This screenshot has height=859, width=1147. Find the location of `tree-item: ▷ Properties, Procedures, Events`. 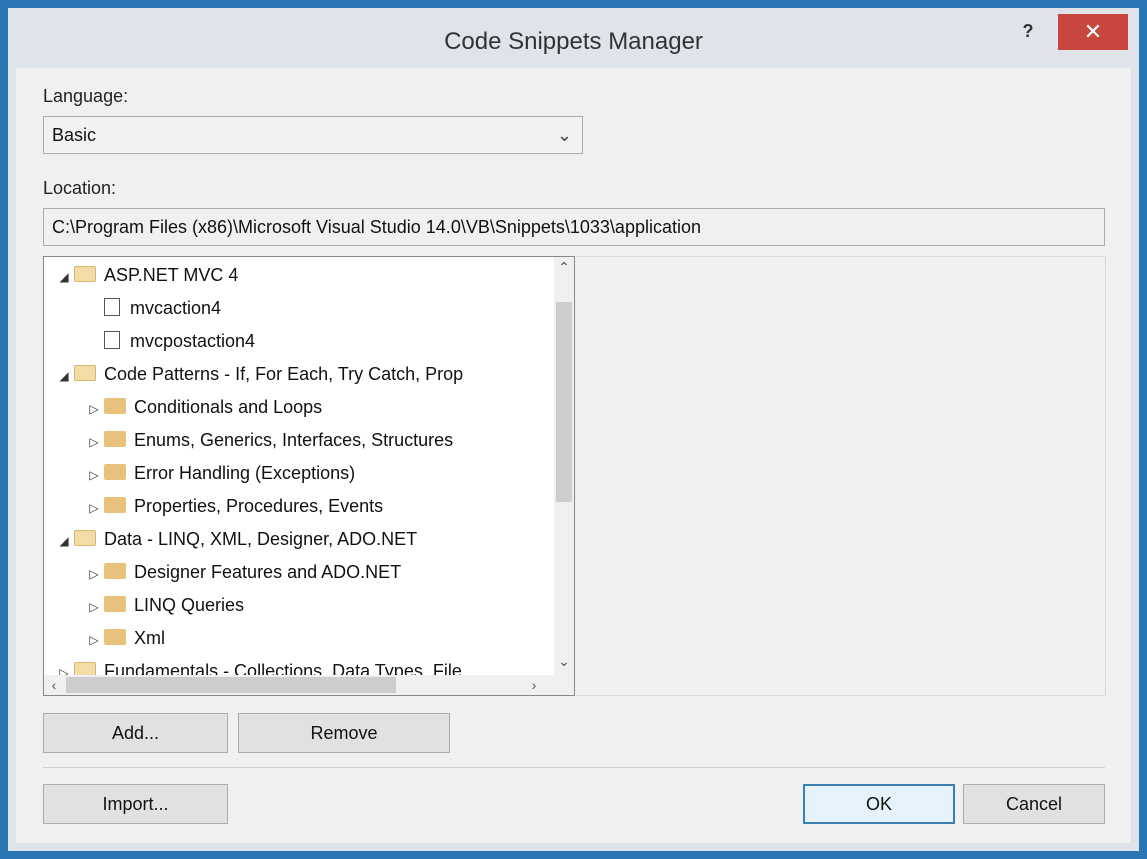

tree-item: ▷ Properties, Procedures, Events is located at coordinates (233, 506).